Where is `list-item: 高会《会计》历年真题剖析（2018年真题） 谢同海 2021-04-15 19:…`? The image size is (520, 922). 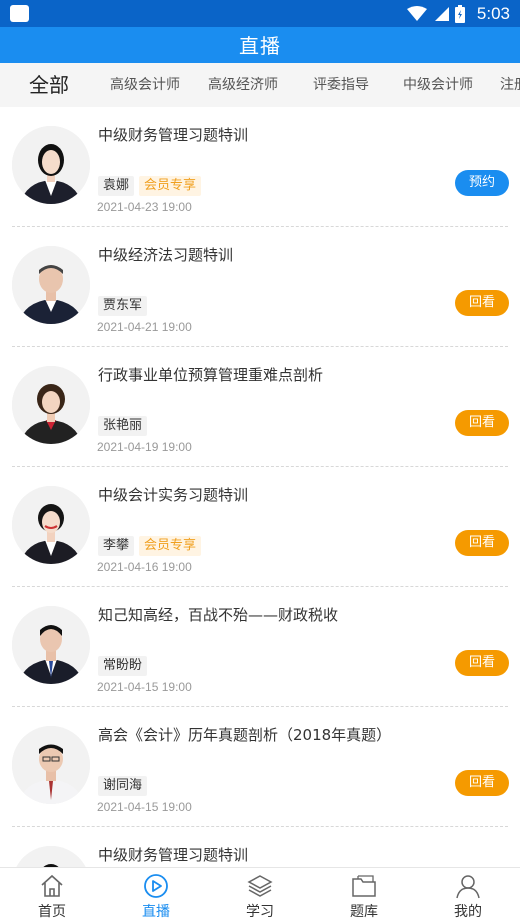 list-item: 高会《会计》历年真题剖析（2018年真题） 谢同海 2021-04-15 19:… is located at coordinates (260, 767).